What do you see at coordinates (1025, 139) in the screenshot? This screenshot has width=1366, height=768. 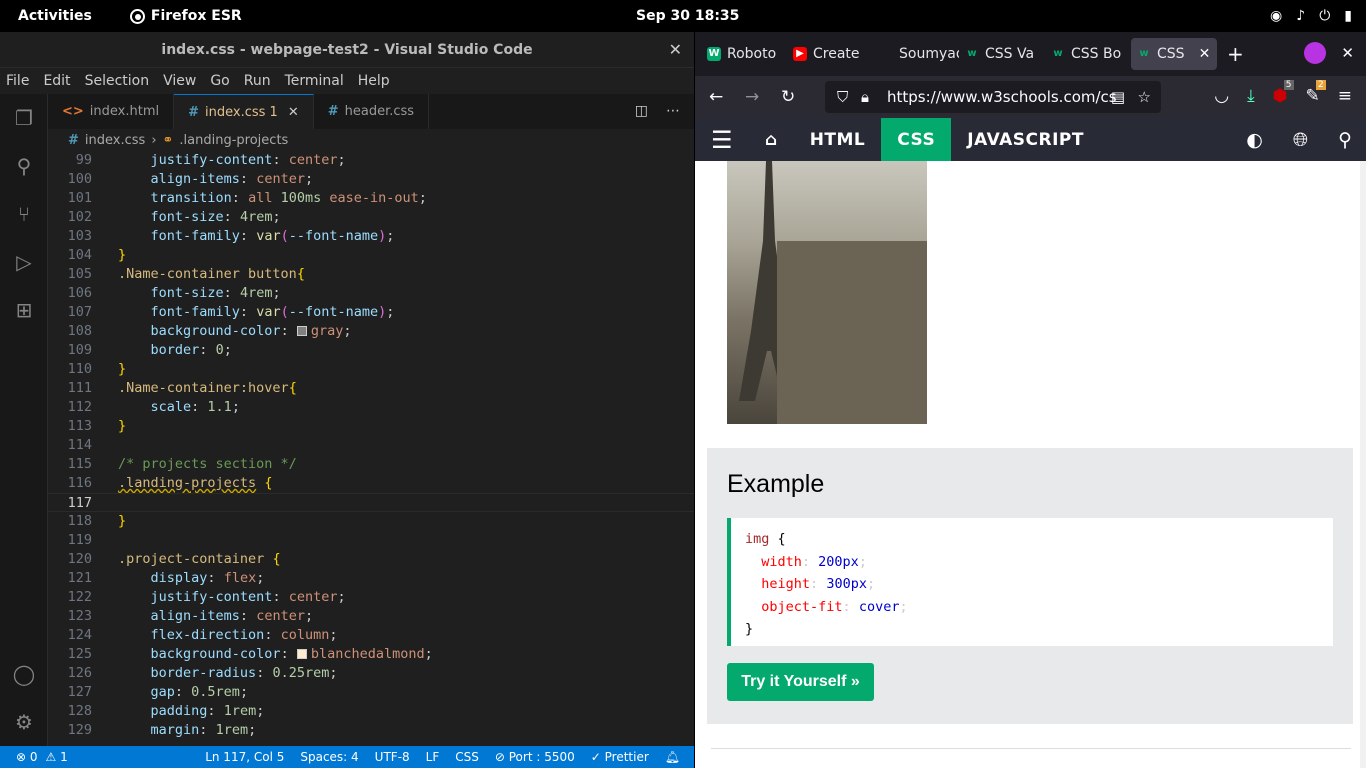 I see `nav-javascript: JAVASCRIPT` at bounding box center [1025, 139].